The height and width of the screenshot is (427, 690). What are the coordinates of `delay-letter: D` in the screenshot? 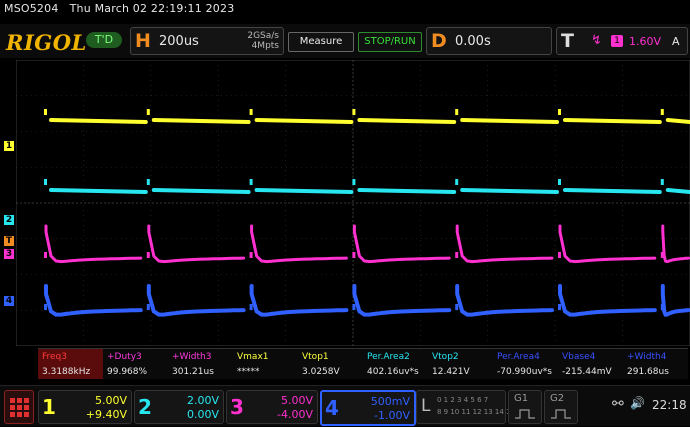 It's located at (439, 41).